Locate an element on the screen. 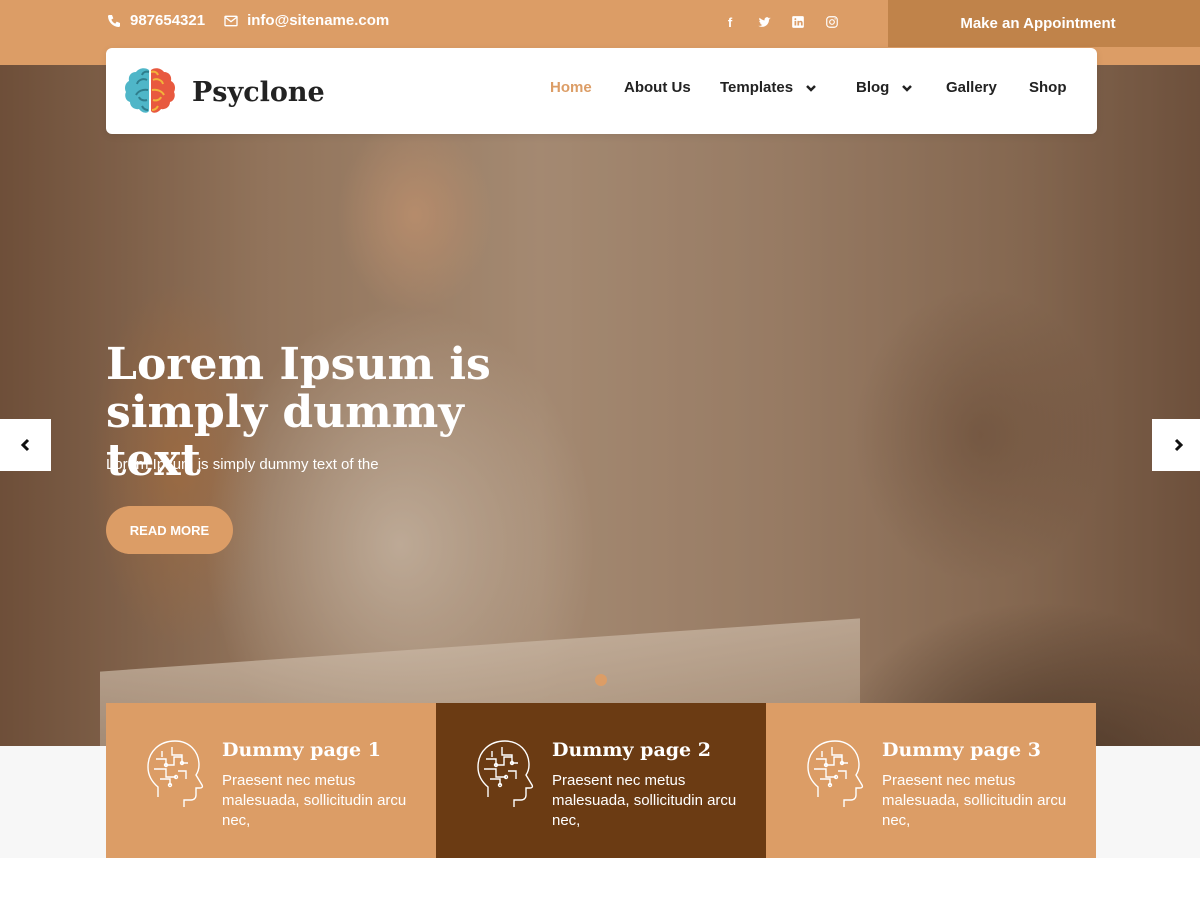 The height and width of the screenshot is (900, 1200). brand-name: Psyclone is located at coordinates (258, 92).